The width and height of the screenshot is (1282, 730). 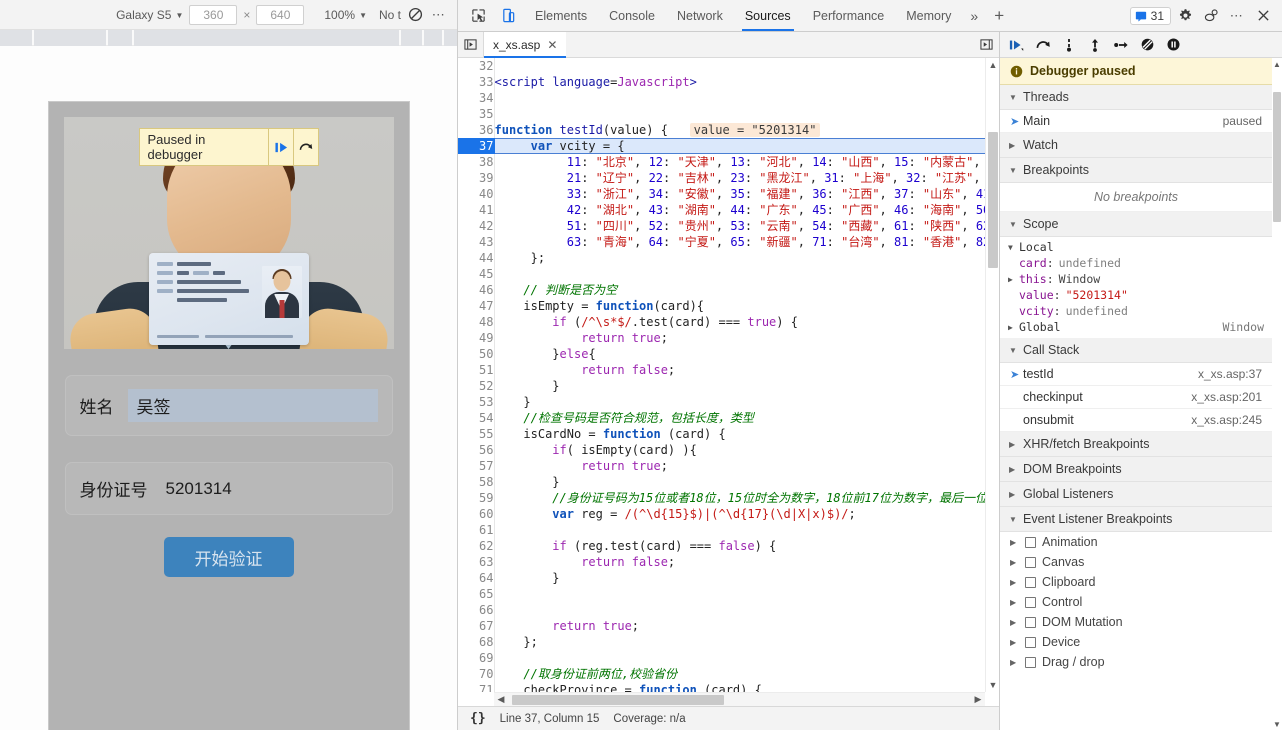 I want to click on code-line: 33 <script language=Javascript>, so click(x=721, y=82).